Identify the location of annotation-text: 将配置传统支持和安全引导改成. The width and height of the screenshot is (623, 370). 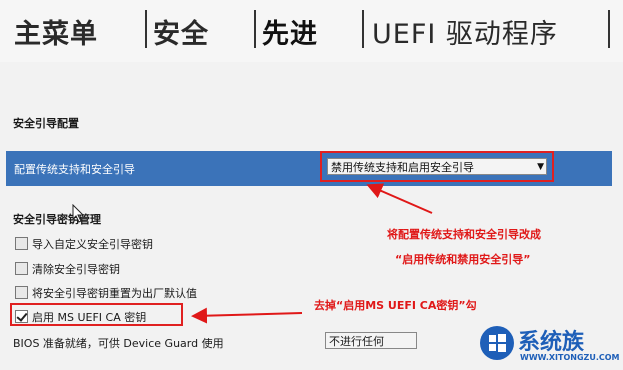
(464, 234).